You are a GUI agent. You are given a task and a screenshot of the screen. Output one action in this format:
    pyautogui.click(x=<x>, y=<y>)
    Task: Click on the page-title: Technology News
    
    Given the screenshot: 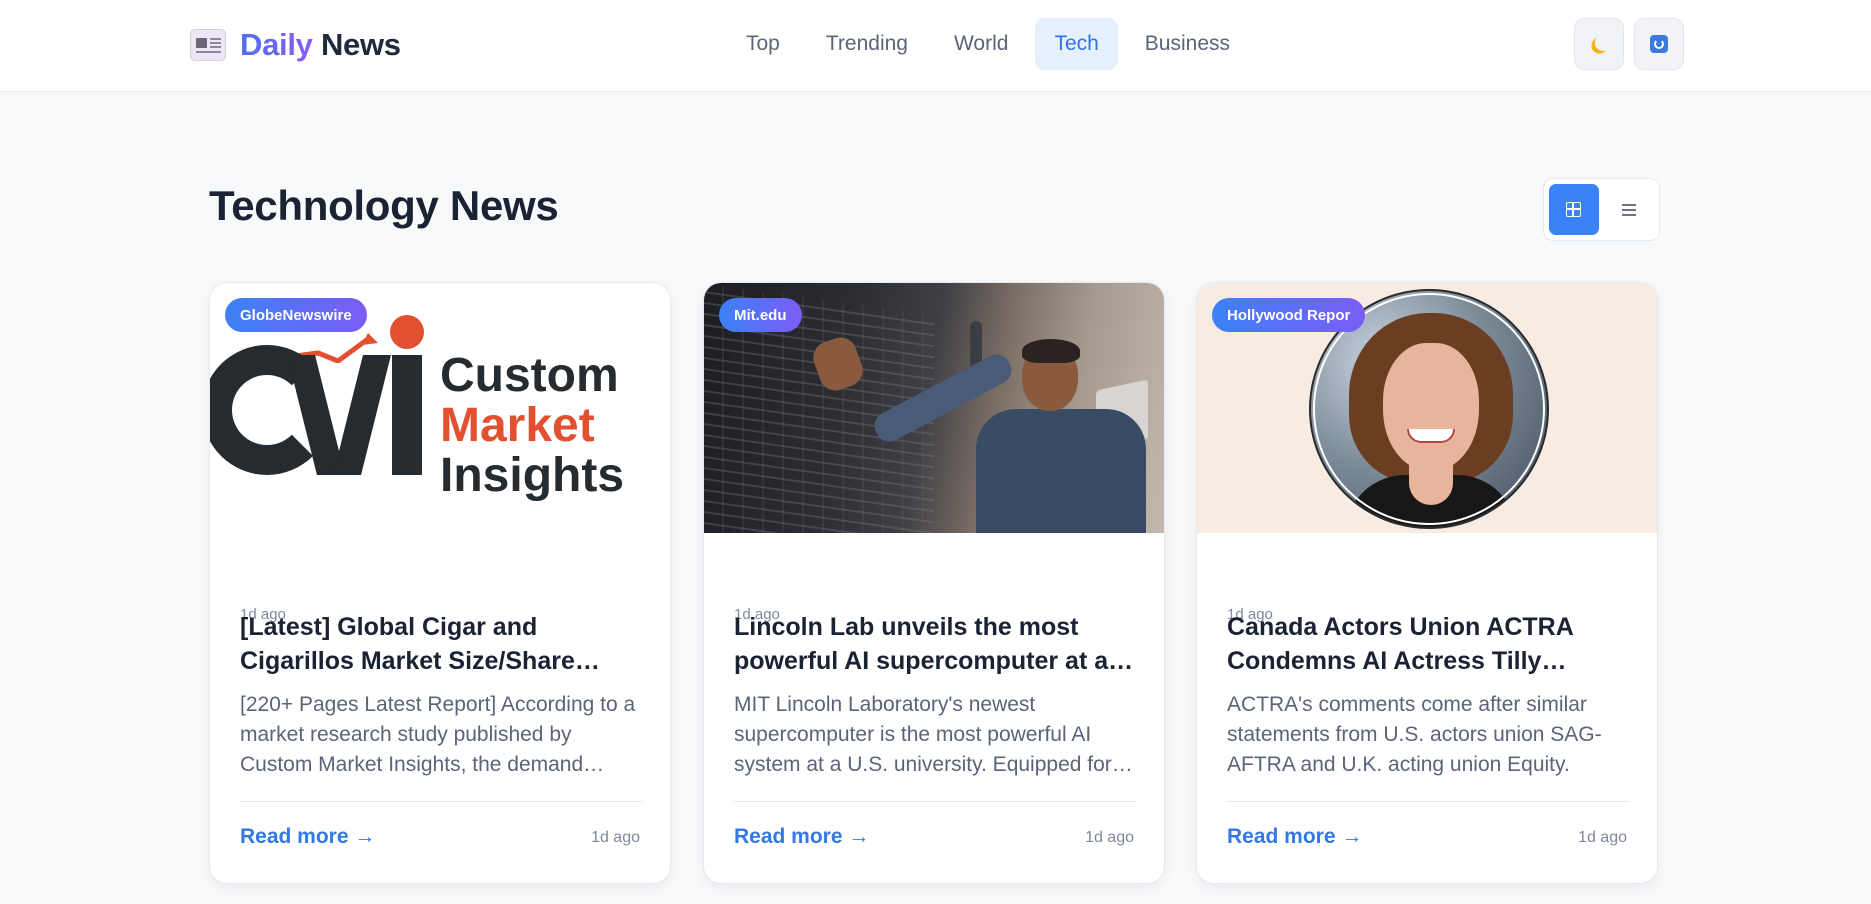 What is the action you would take?
    pyautogui.click(x=384, y=205)
    